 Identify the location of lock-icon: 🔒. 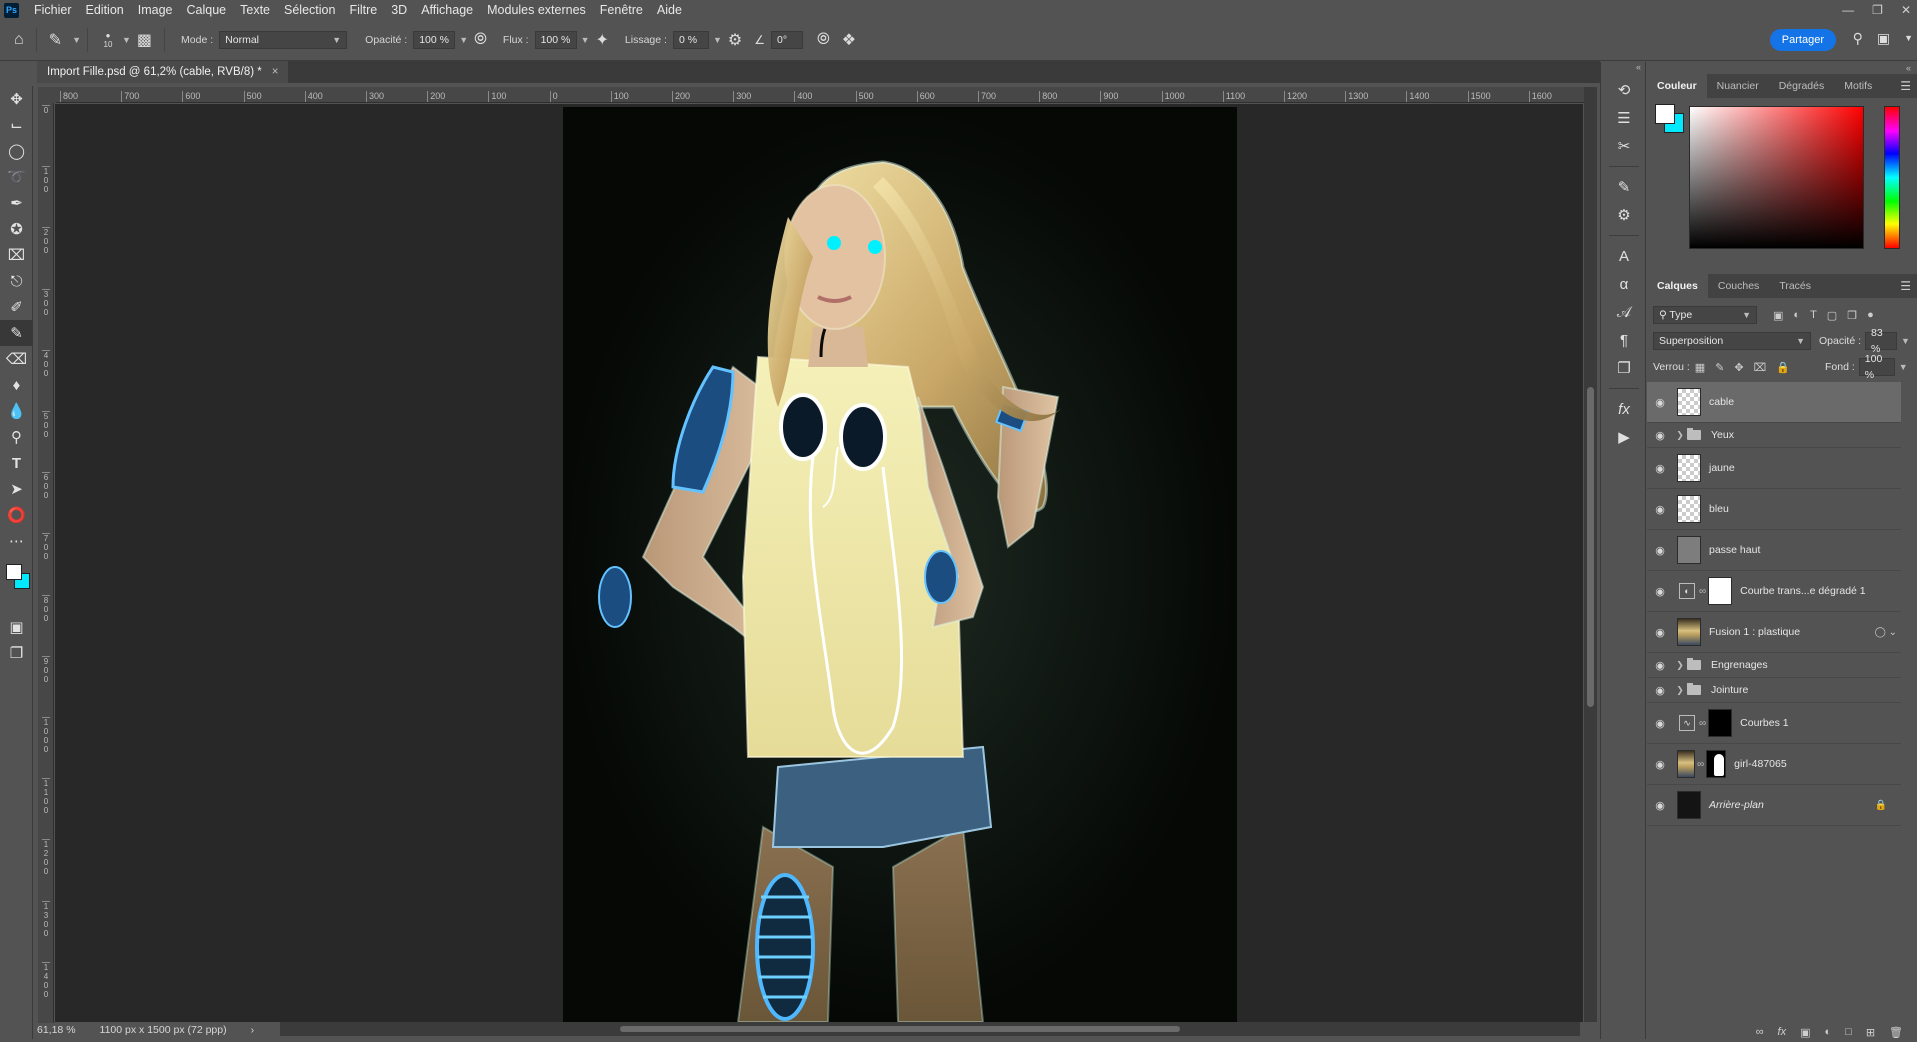
(1881, 805).